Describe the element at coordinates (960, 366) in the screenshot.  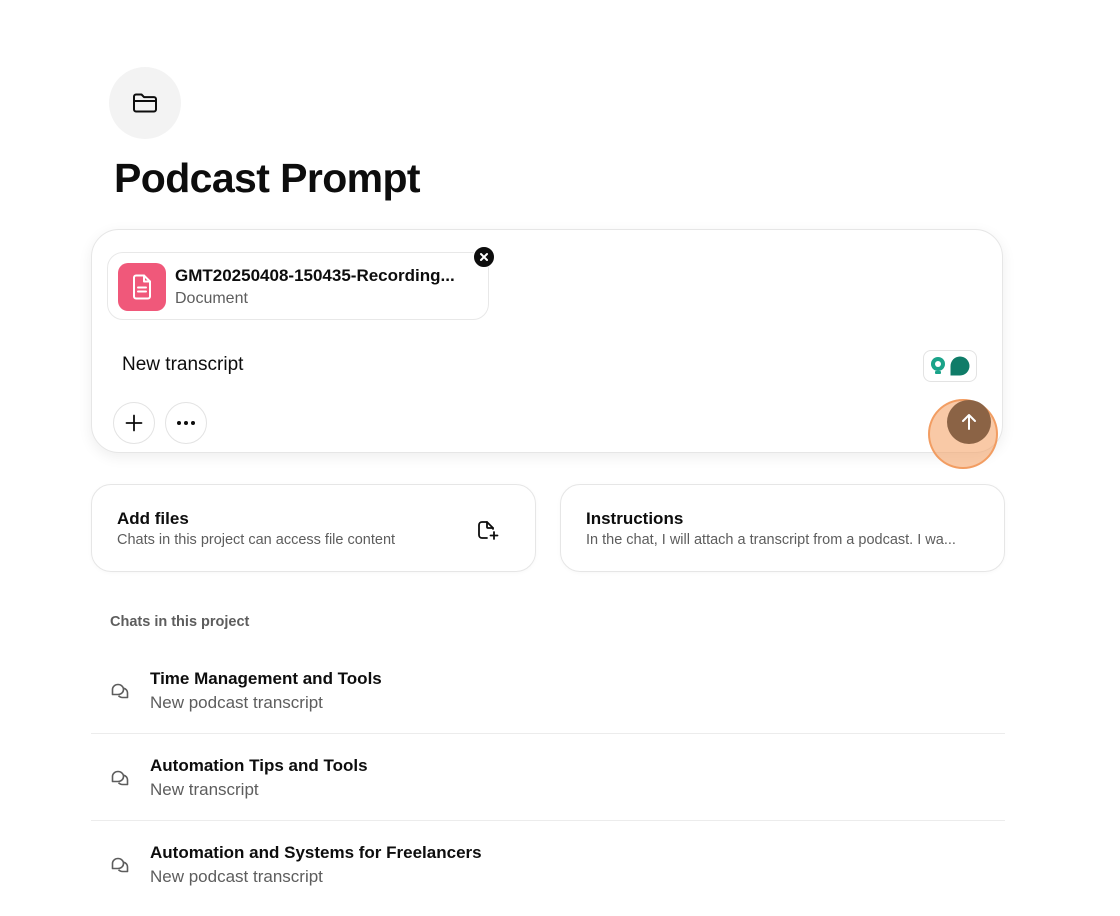
I see `chat-bubble-icon` at that location.